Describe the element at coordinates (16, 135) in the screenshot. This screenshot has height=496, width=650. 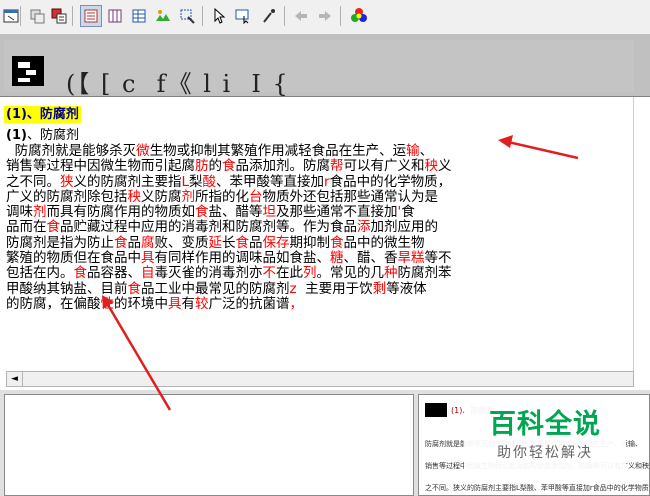
I see `subheading-number: (1)` at that location.